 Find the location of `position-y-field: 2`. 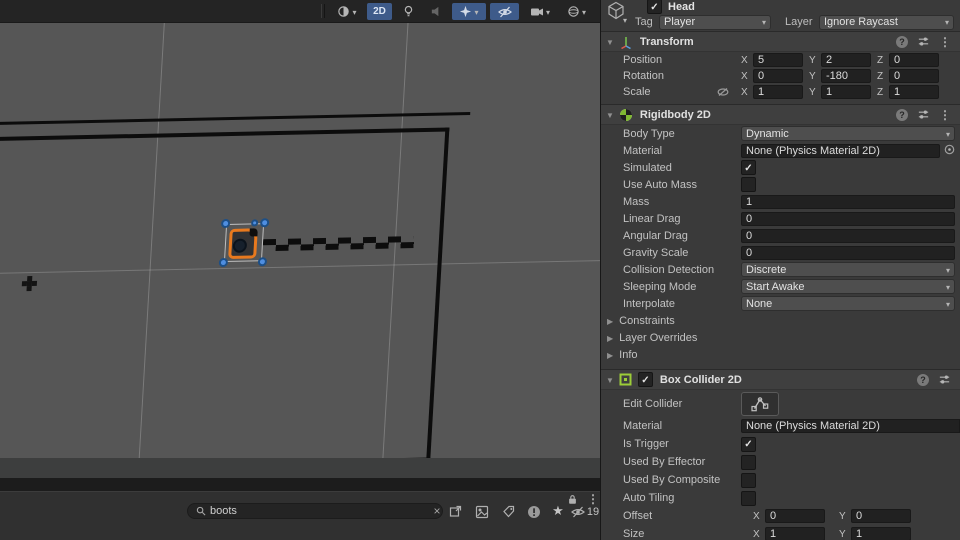

position-y-field: 2 is located at coordinates (846, 60).